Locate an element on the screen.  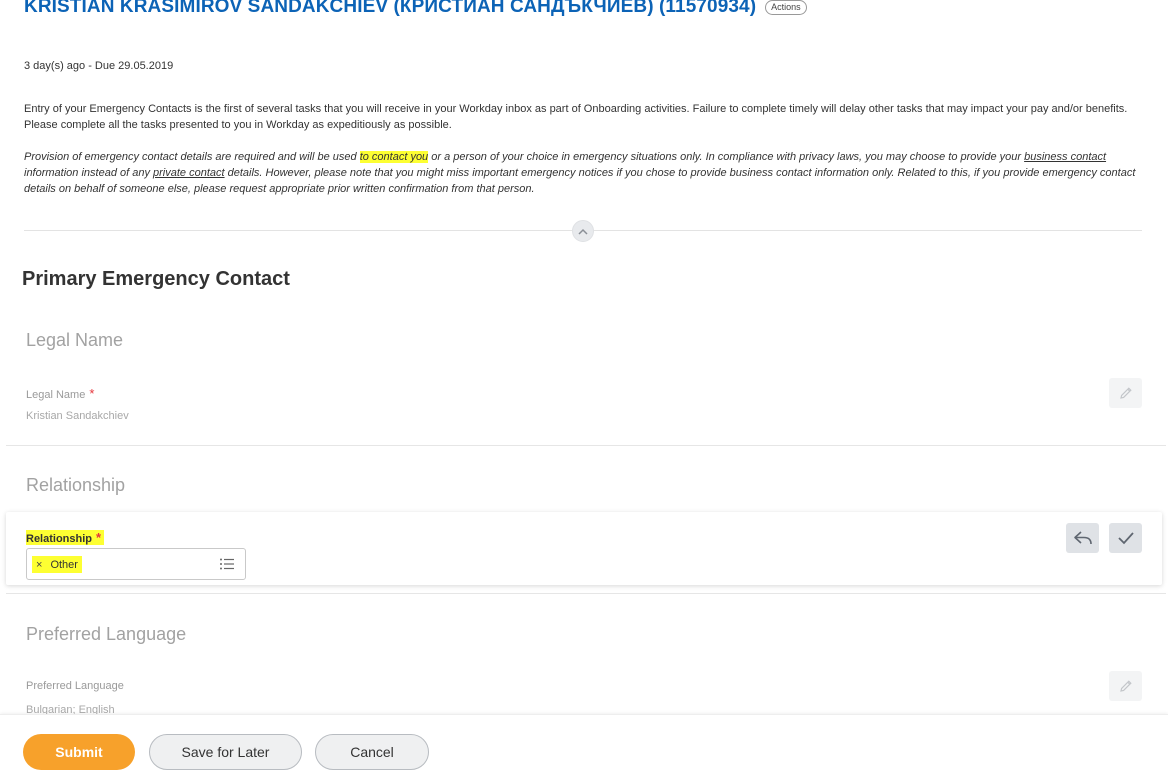
relationship-prompt-field: × Other is located at coordinates (136, 564).